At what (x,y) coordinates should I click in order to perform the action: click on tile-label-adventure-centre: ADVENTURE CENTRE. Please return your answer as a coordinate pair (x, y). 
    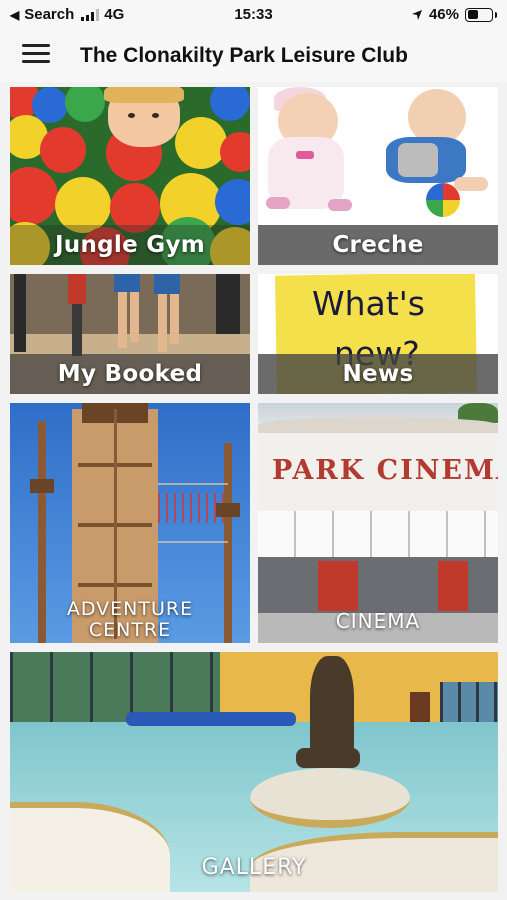
    Looking at the image, I should click on (130, 620).